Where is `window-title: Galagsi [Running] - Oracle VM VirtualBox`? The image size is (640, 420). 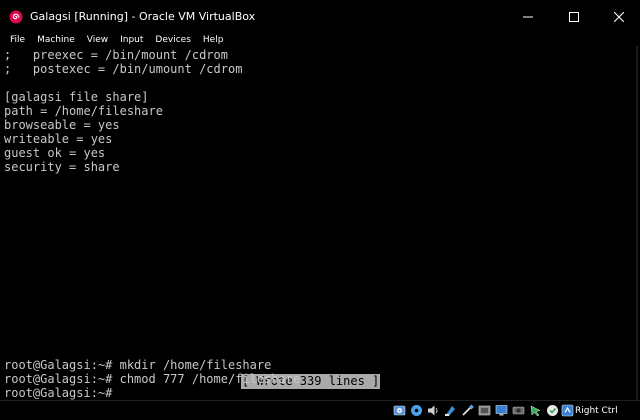
window-title: Galagsi [Running] - Oracle VM VirtualBox is located at coordinates (143, 16).